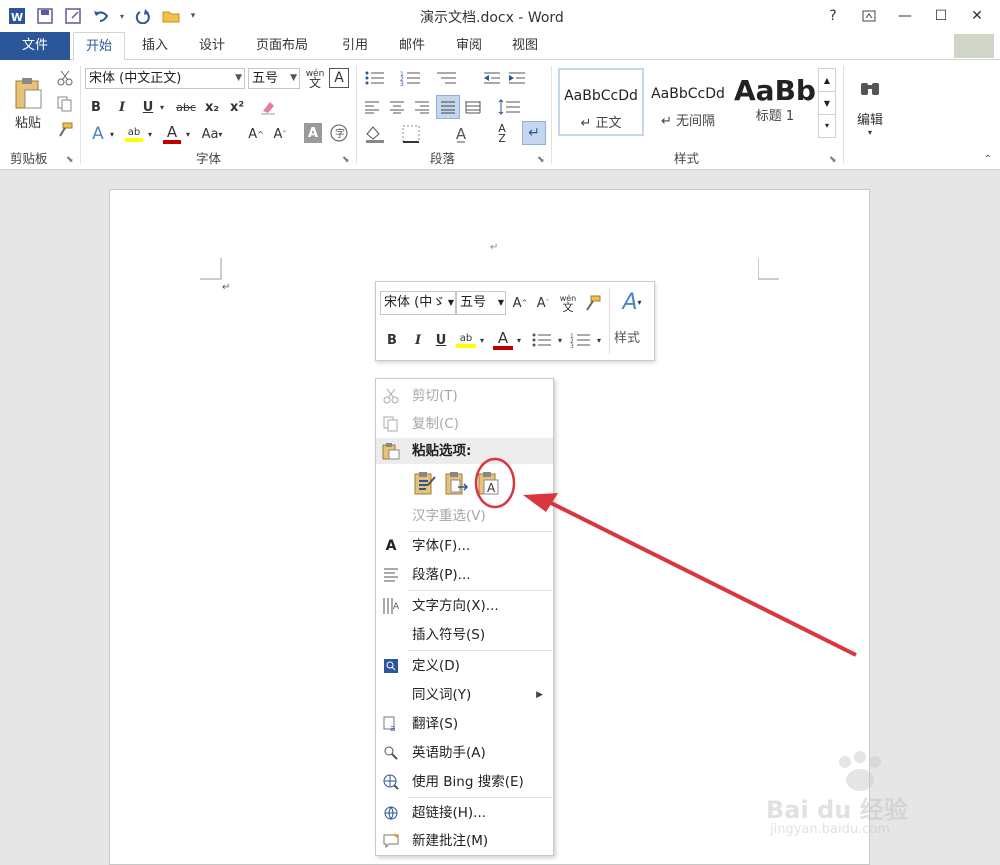  Describe the element at coordinates (457, 483) in the screenshot. I see `paste-merge-formatting-icon` at that location.